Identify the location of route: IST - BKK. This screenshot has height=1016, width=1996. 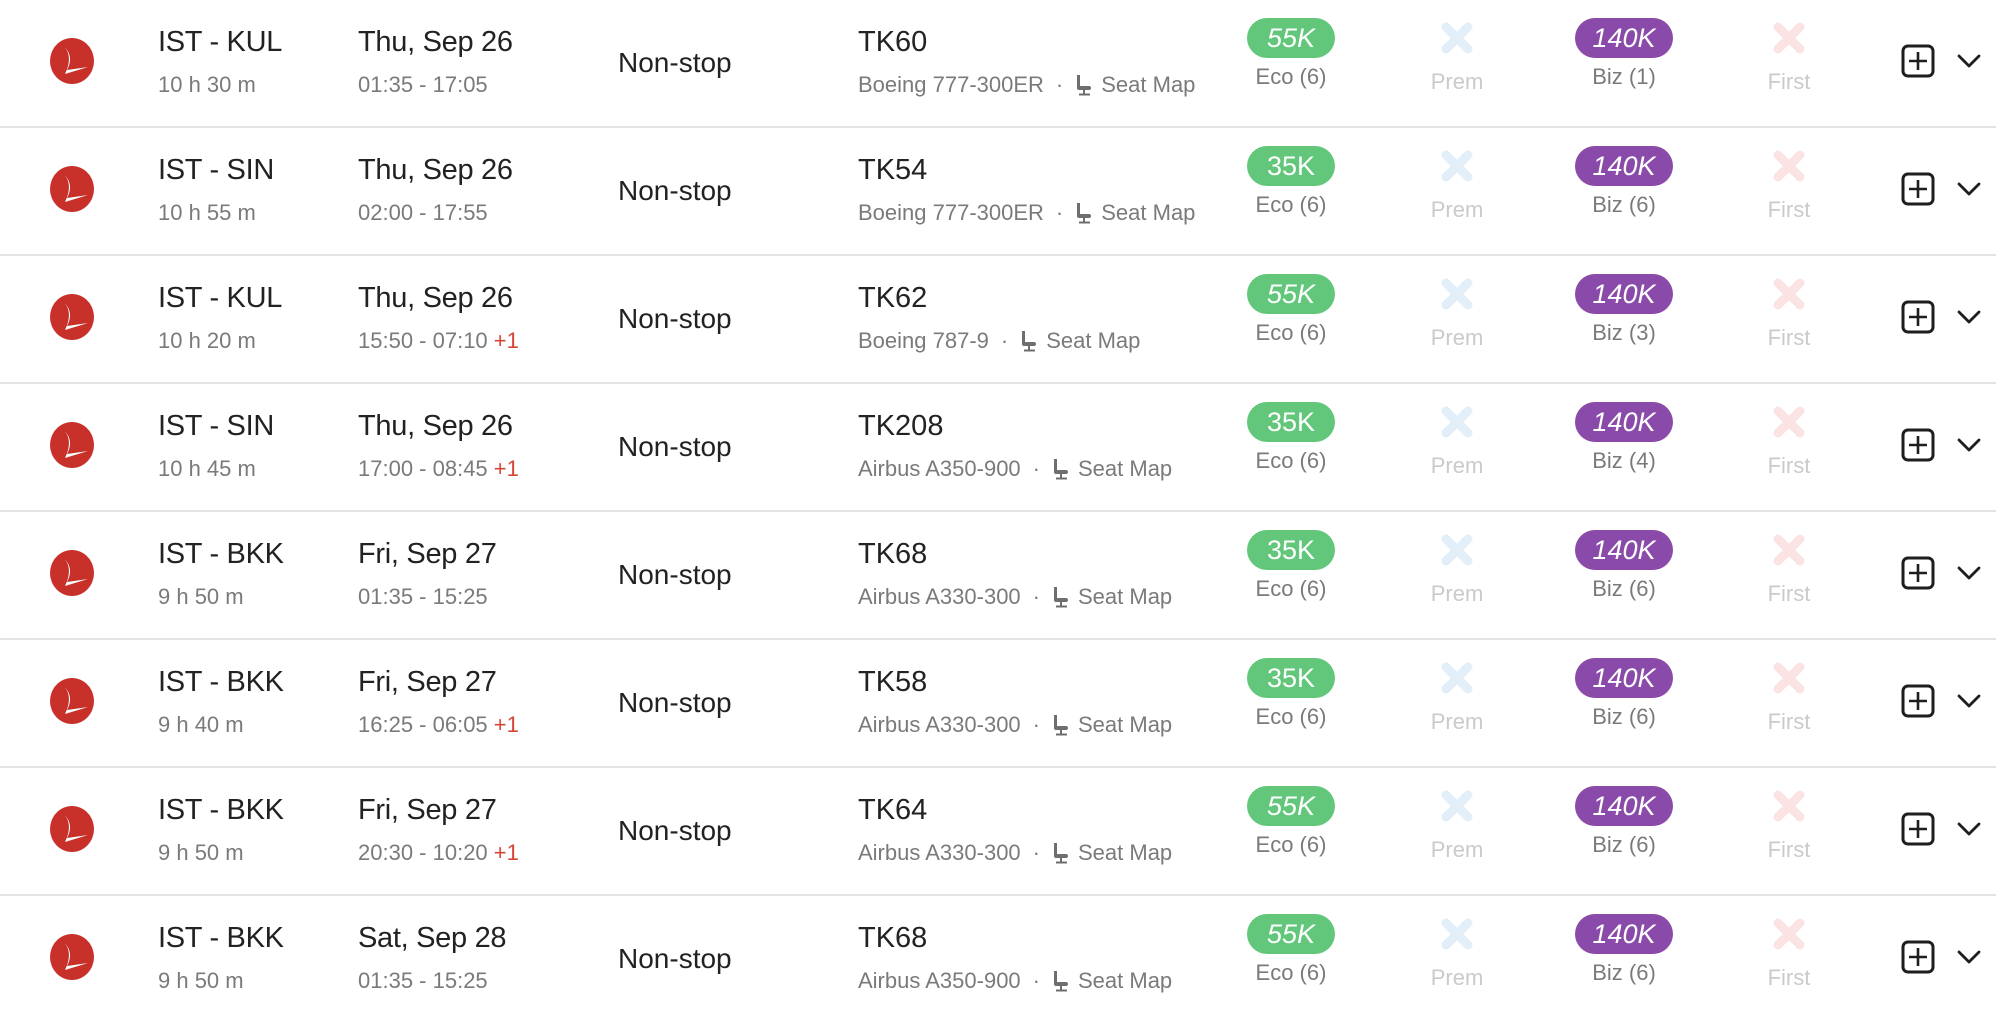
(221, 682).